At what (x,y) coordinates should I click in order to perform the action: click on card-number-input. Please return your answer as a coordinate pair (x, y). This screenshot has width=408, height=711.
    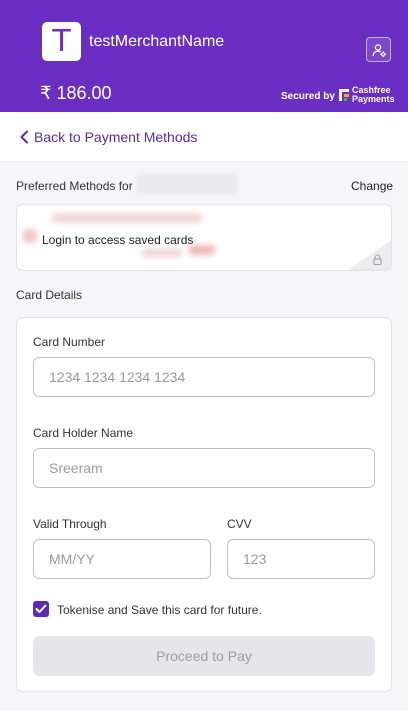
    Looking at the image, I should click on (204, 377).